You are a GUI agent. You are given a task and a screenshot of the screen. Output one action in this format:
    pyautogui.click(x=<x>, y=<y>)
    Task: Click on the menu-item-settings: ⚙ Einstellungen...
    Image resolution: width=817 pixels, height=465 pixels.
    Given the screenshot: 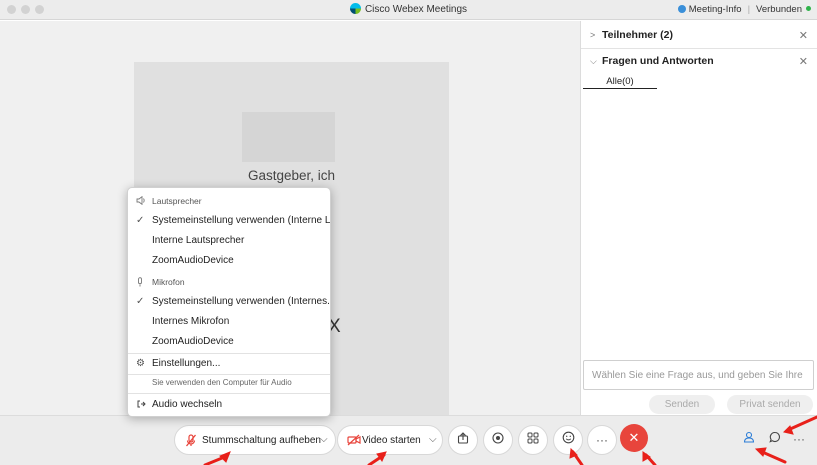 What is the action you would take?
    pyautogui.click(x=229, y=364)
    